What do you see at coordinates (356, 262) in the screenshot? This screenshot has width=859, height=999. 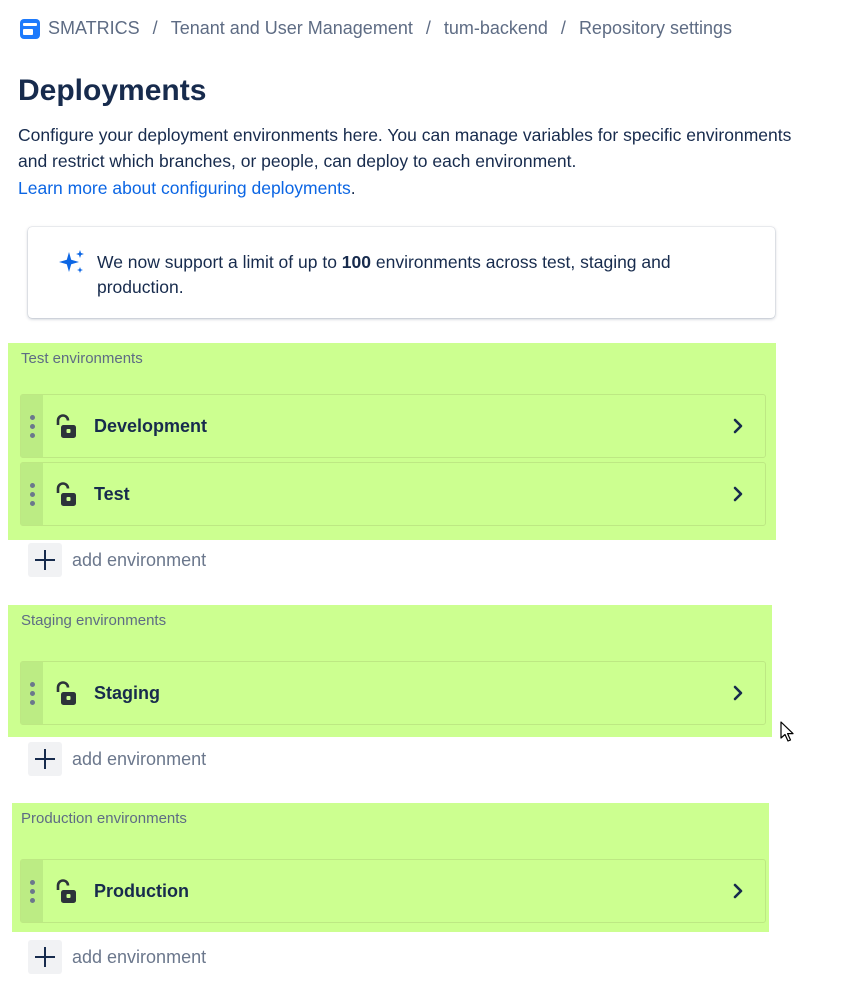 I see `notice-limit-value: 100` at bounding box center [356, 262].